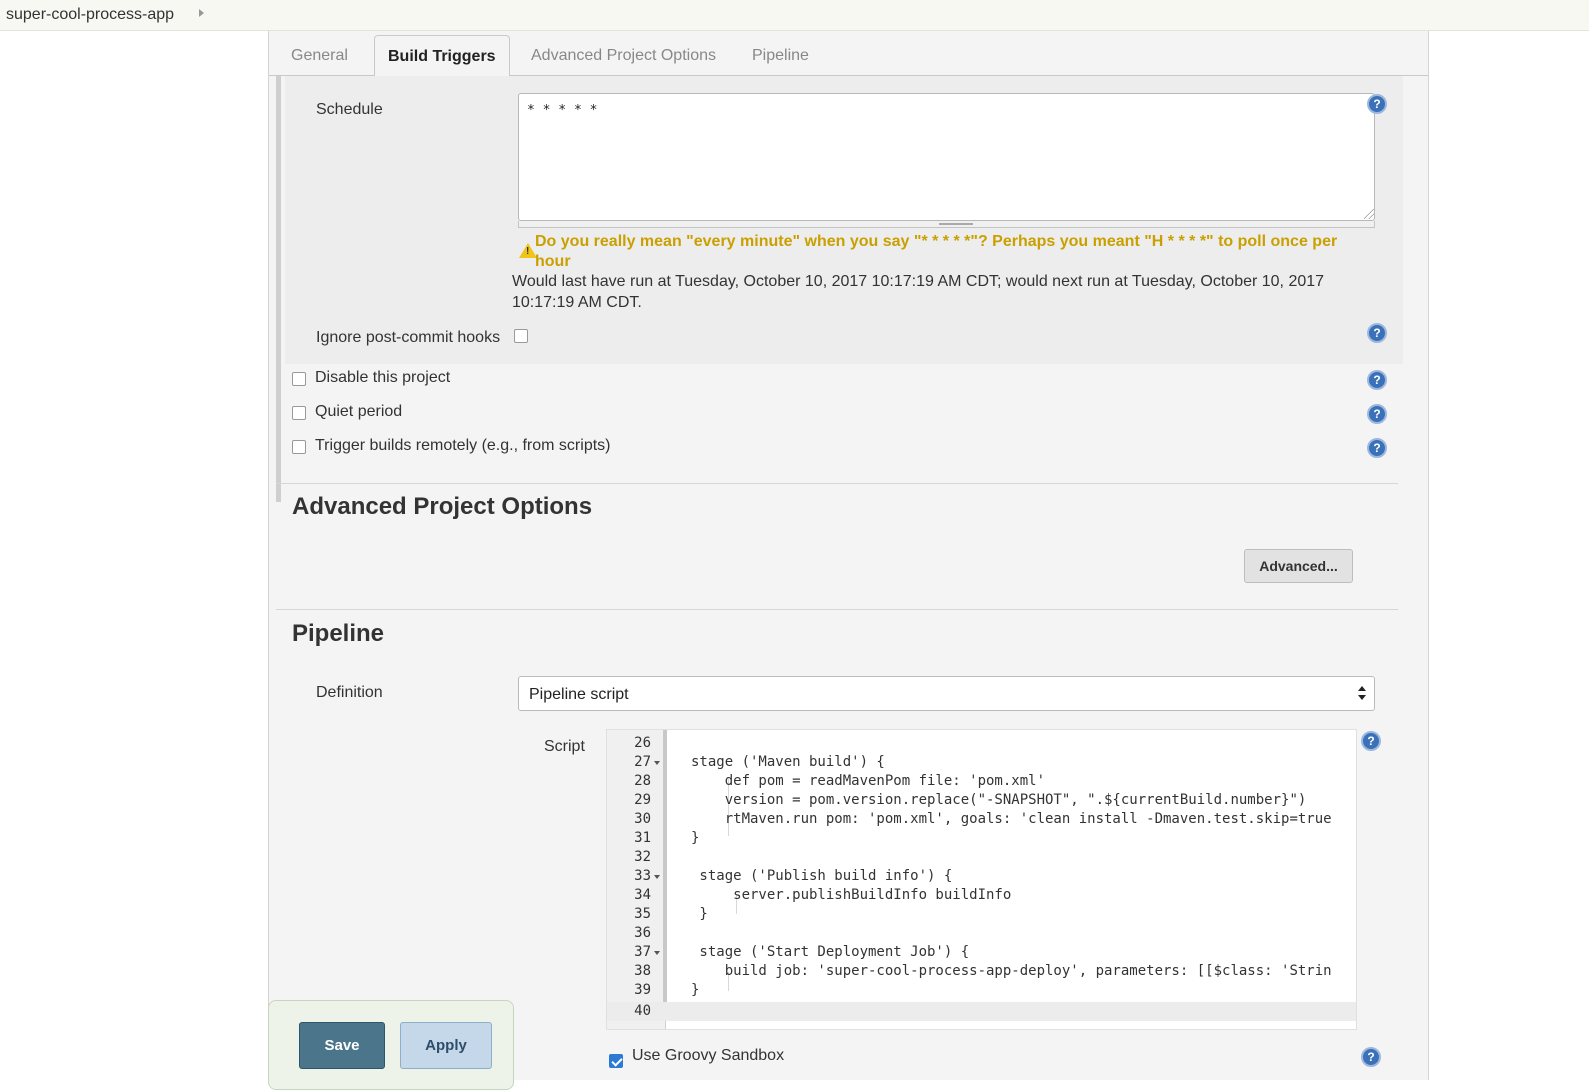 The height and width of the screenshot is (1090, 1589). What do you see at coordinates (299, 413) in the screenshot?
I see `quiet-period-checkbox` at bounding box center [299, 413].